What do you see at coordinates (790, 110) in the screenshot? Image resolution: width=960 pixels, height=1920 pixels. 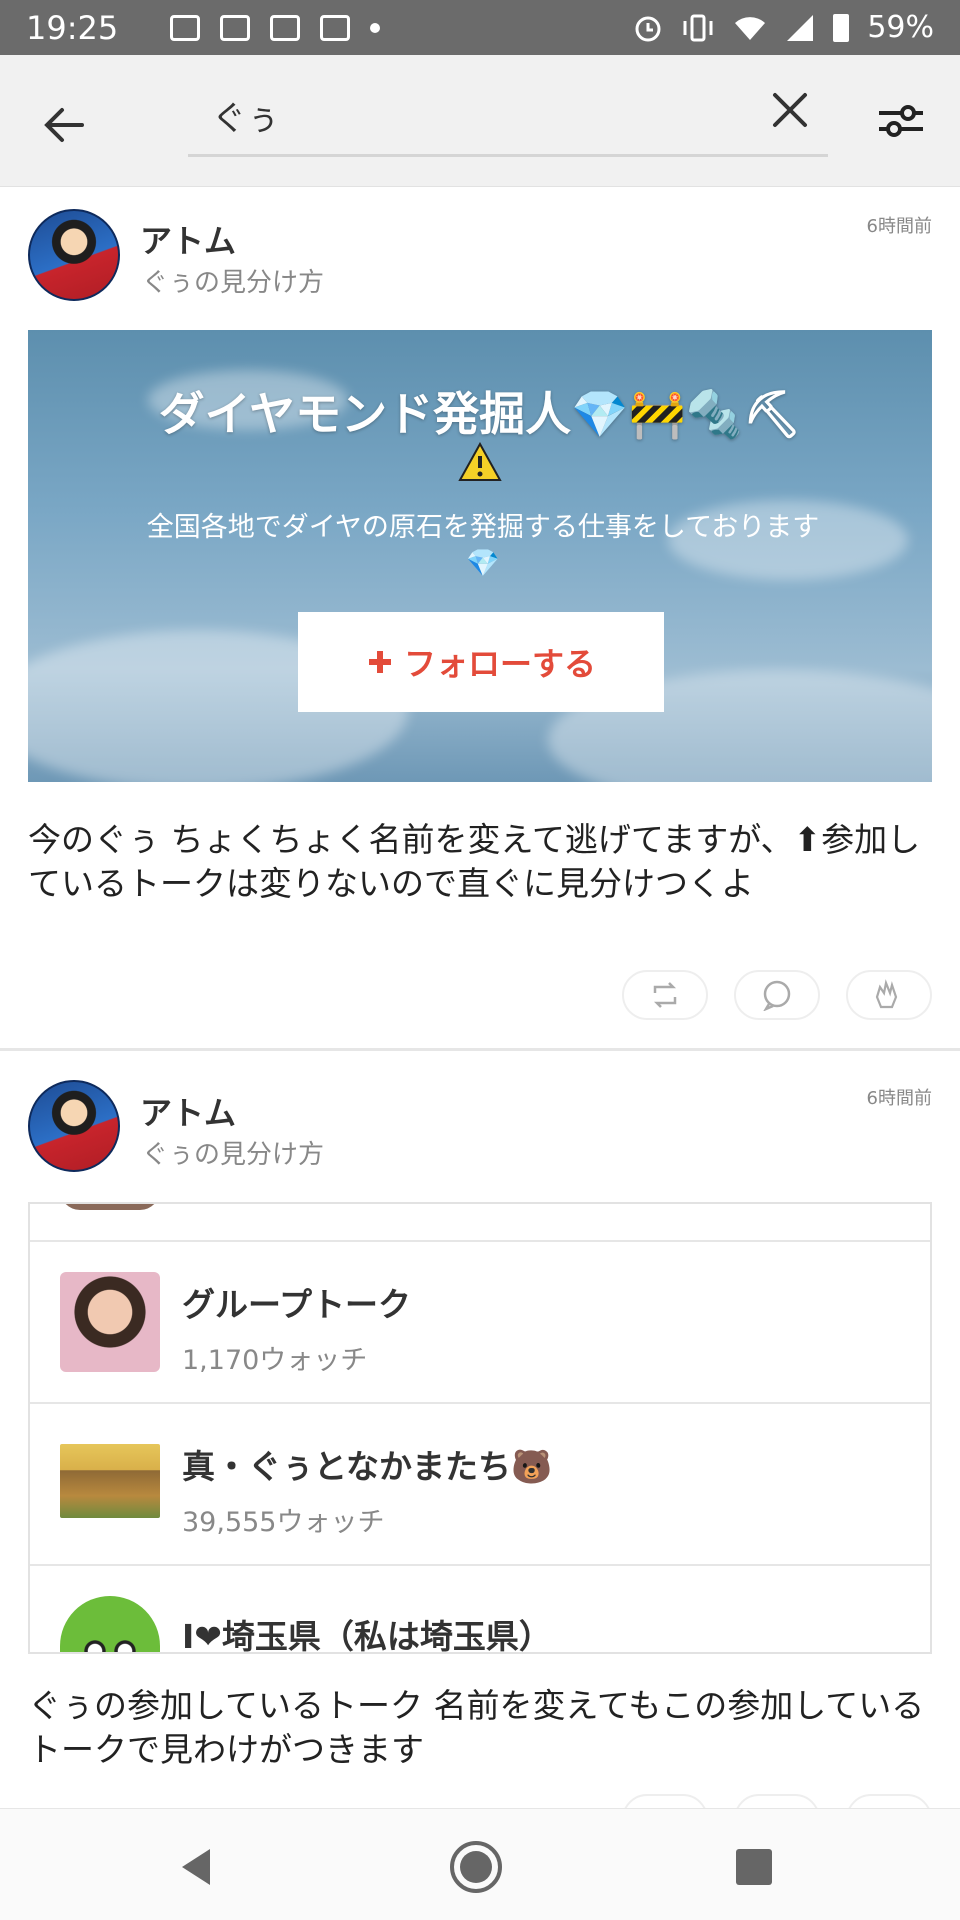 I see `close-icon` at bounding box center [790, 110].